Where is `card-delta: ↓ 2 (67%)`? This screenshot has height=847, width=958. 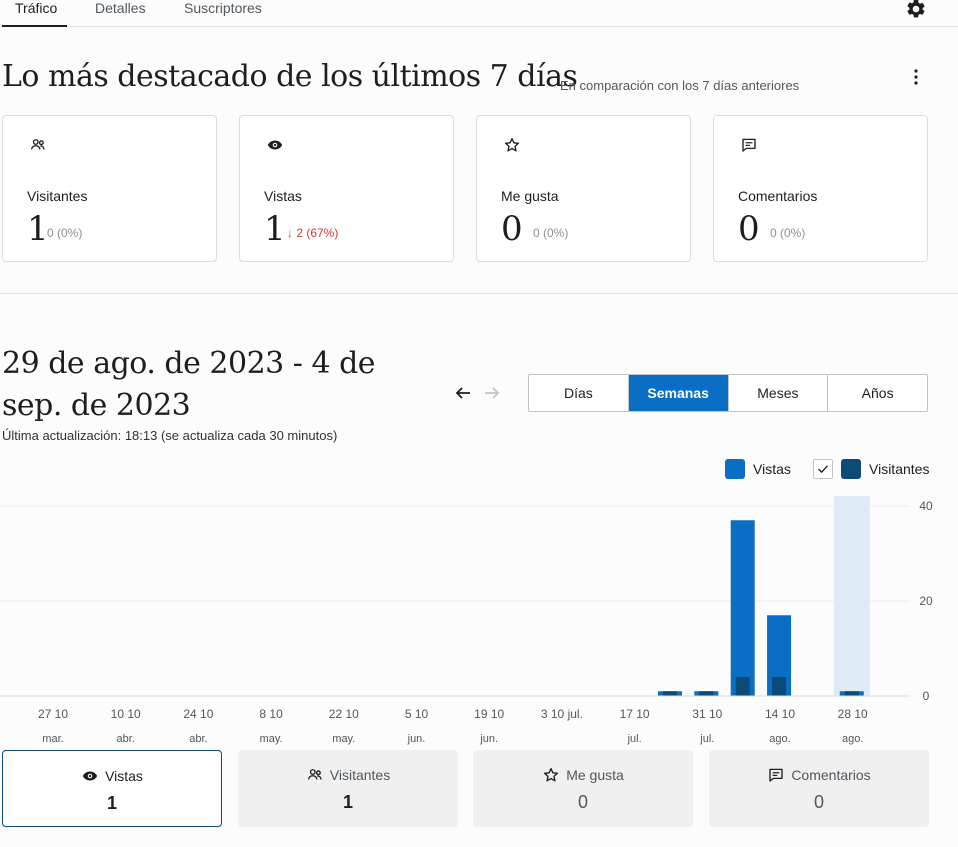 card-delta: ↓ 2 (67%) is located at coordinates (313, 233).